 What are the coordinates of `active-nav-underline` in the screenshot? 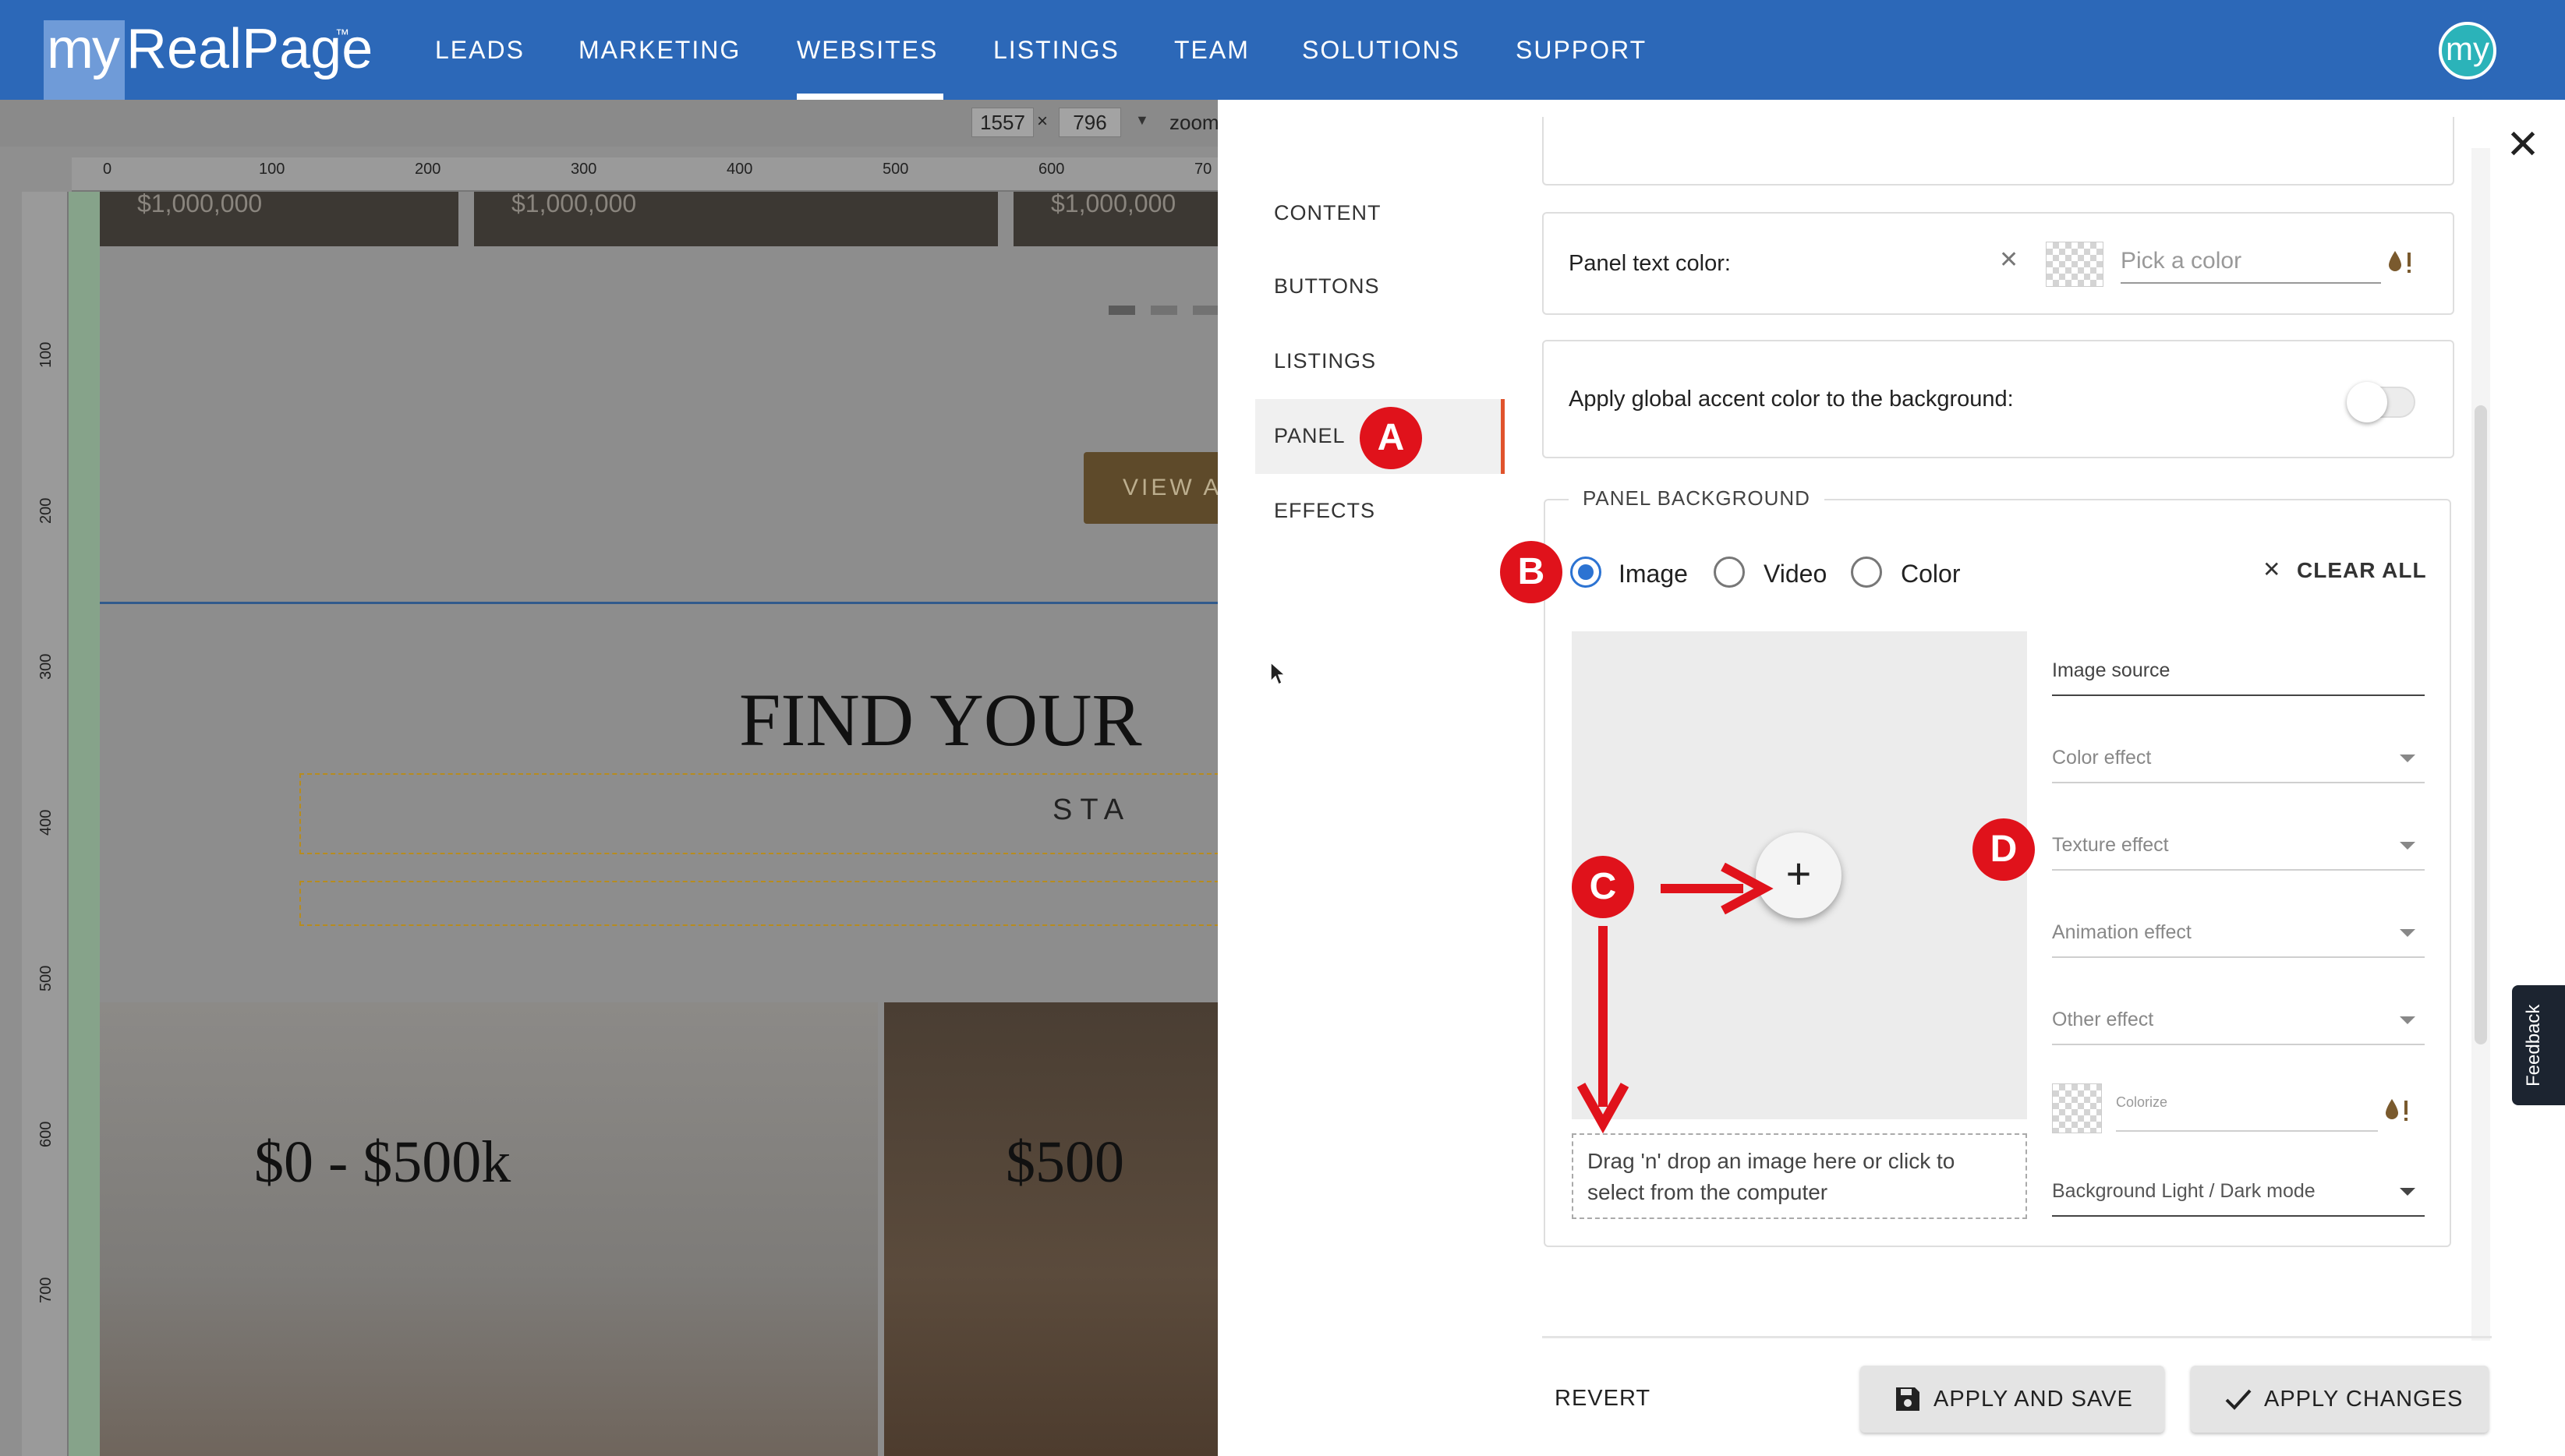 It's located at (870, 97).